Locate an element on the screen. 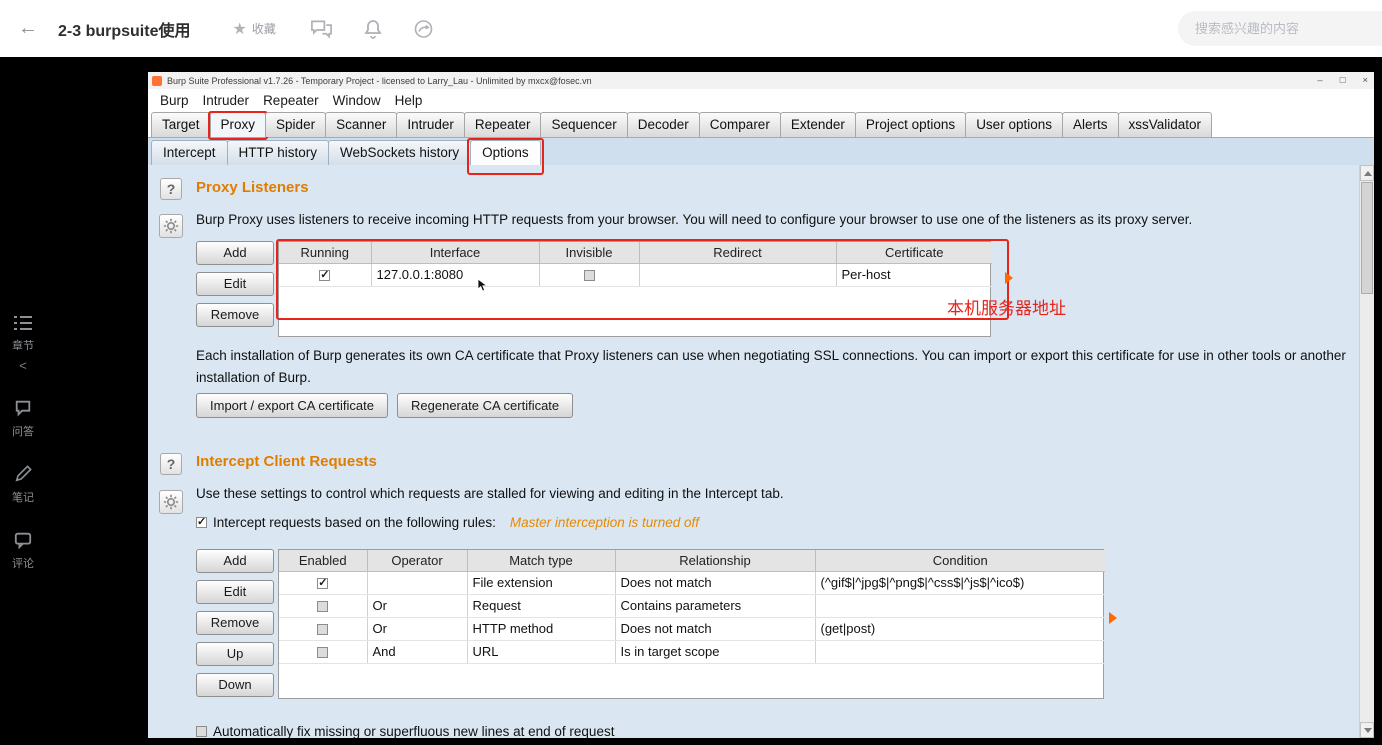 This screenshot has height=745, width=1382. column-header: Certificate is located at coordinates (913, 253).